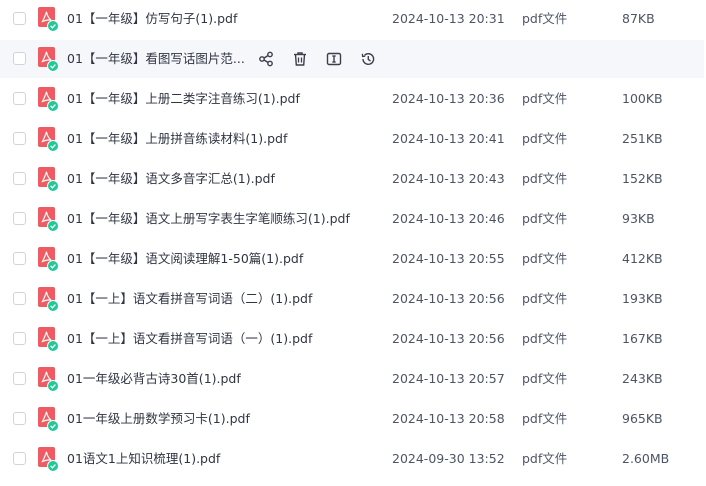  What do you see at coordinates (642, 338) in the screenshot?
I see `file-size: 167KB` at bounding box center [642, 338].